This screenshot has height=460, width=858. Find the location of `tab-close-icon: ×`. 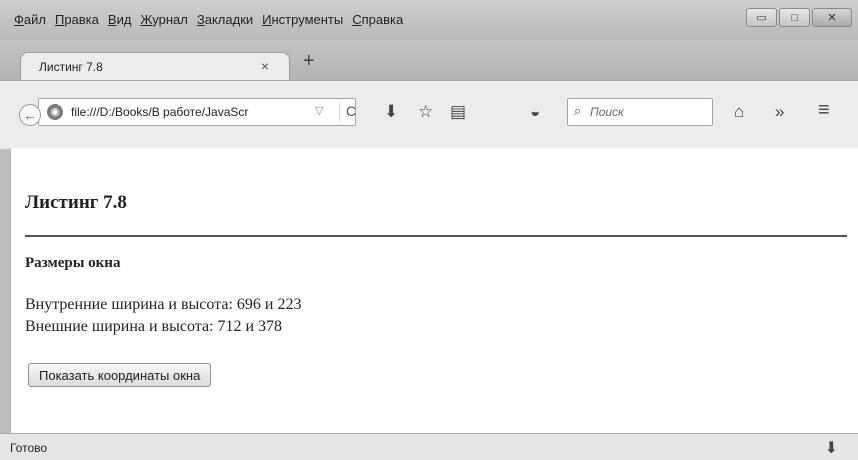

tab-close-icon: × is located at coordinates (265, 66).